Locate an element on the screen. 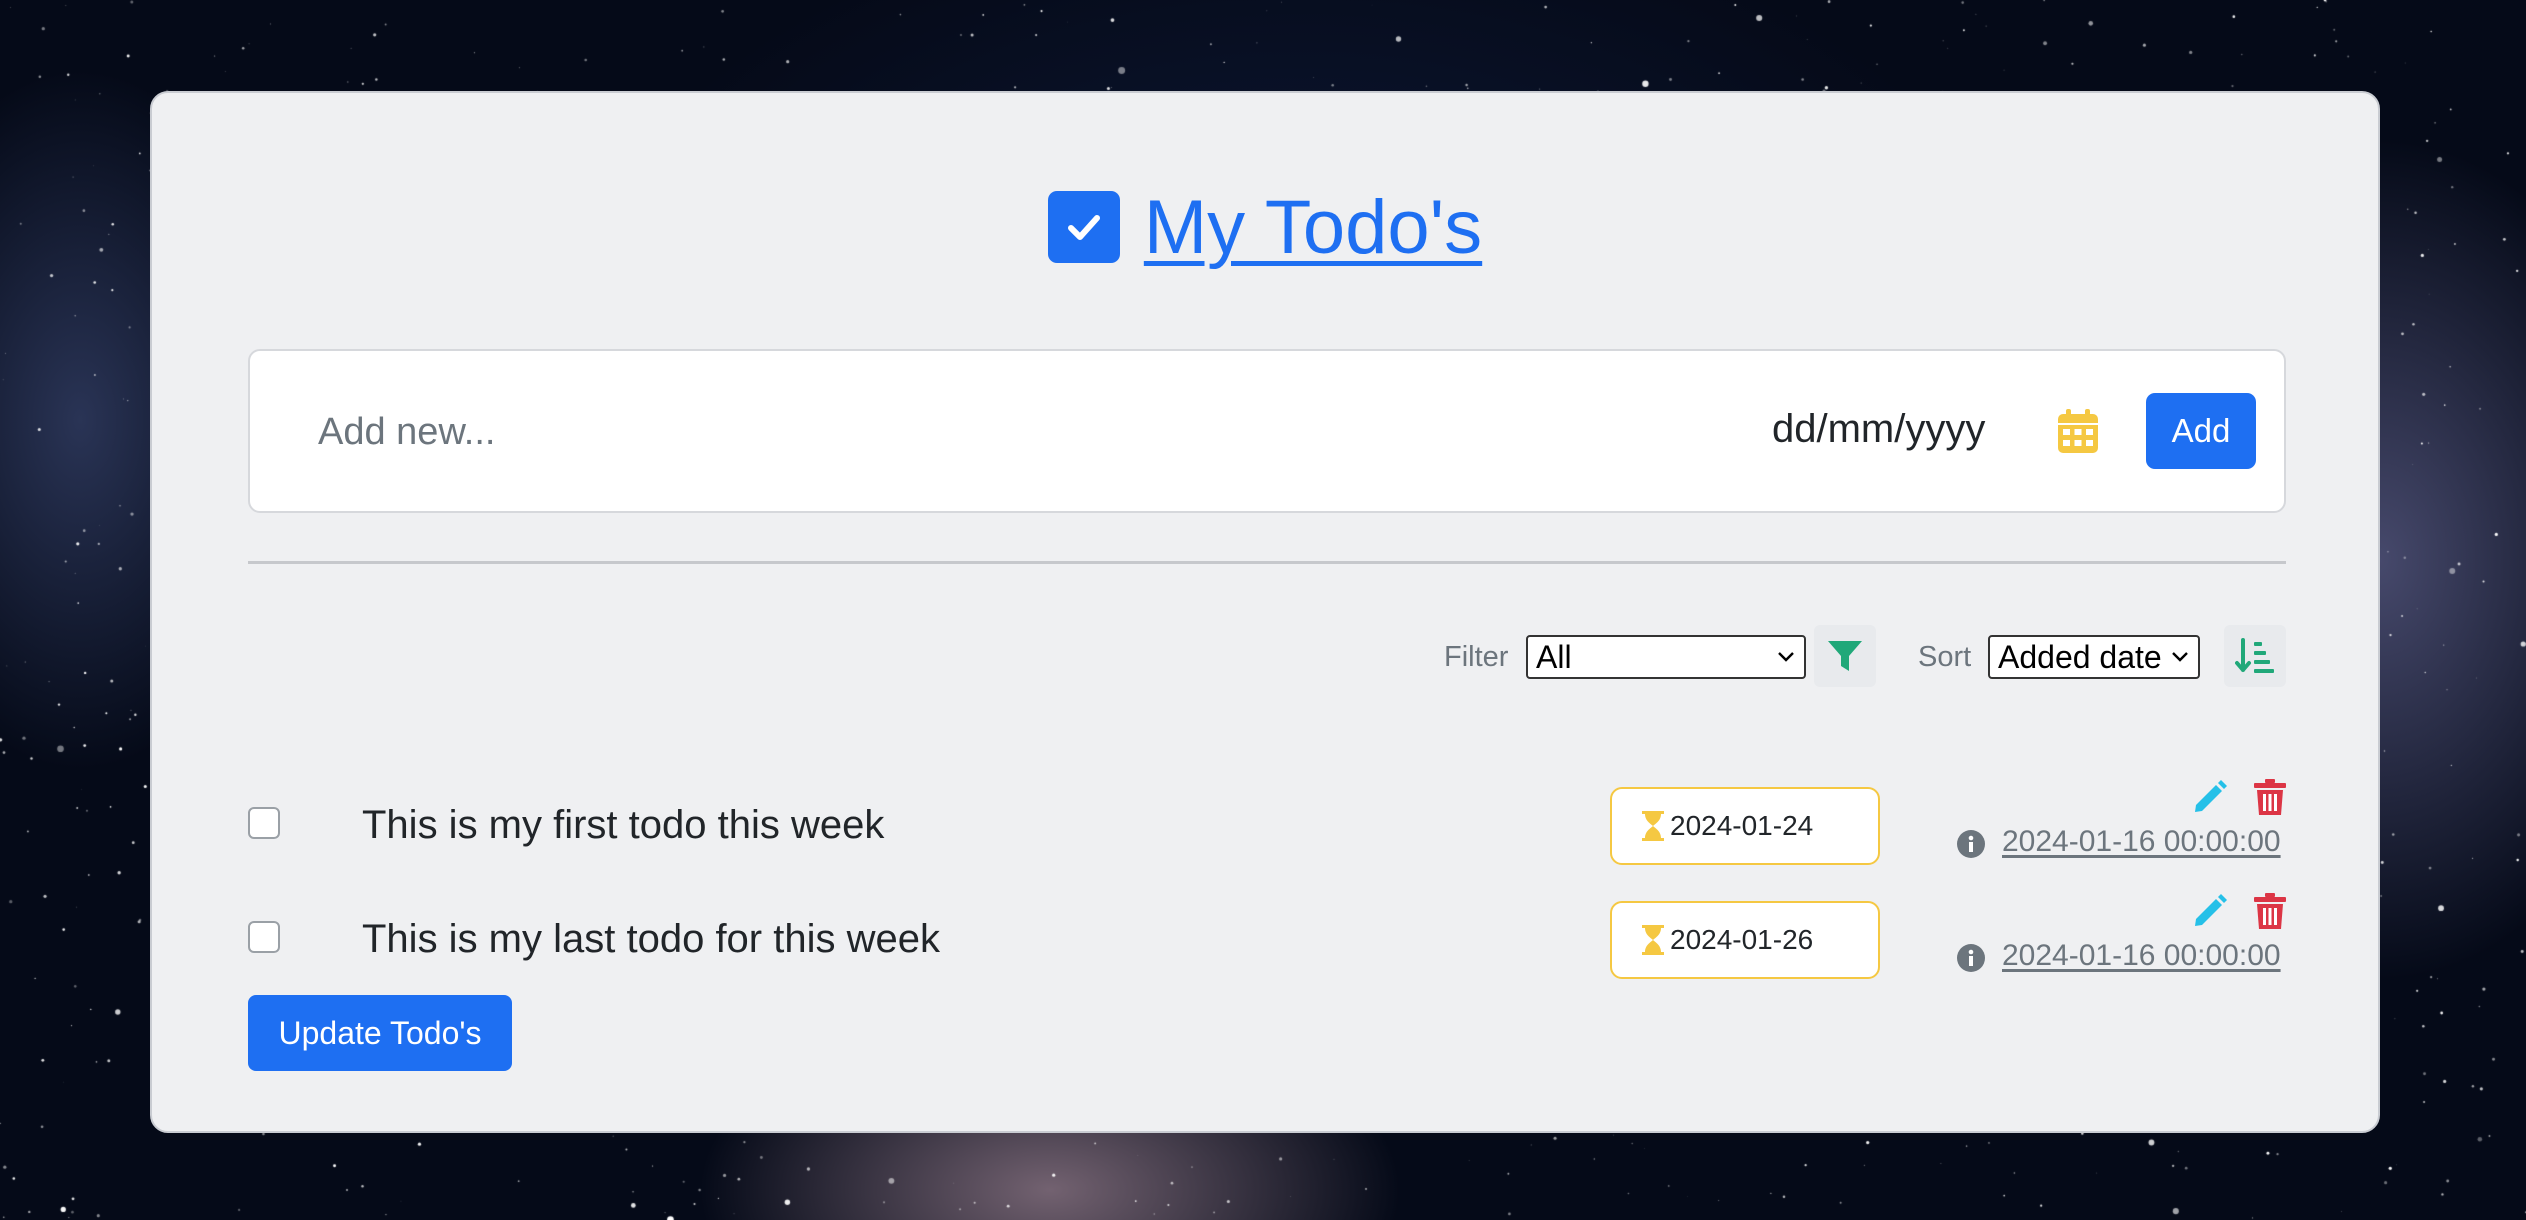  add-todo-input is located at coordinates (968, 432).